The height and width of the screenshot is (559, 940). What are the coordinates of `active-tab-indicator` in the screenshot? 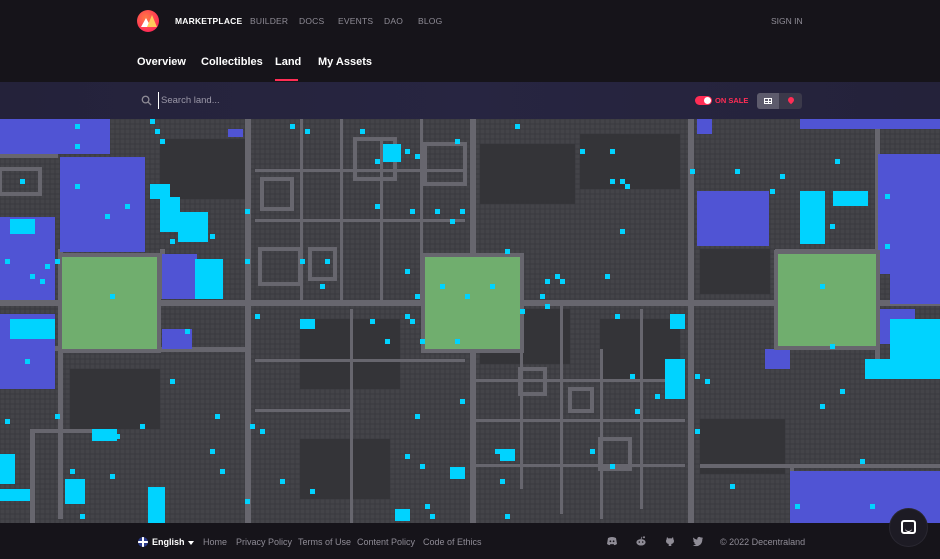 It's located at (286, 80).